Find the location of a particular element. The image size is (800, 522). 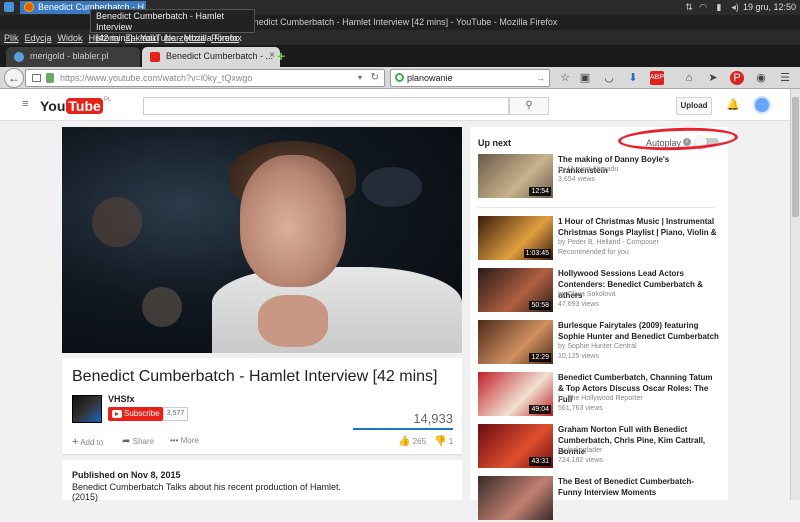

recommendation-thumbnail: 50:58 is located at coordinates (515, 290).